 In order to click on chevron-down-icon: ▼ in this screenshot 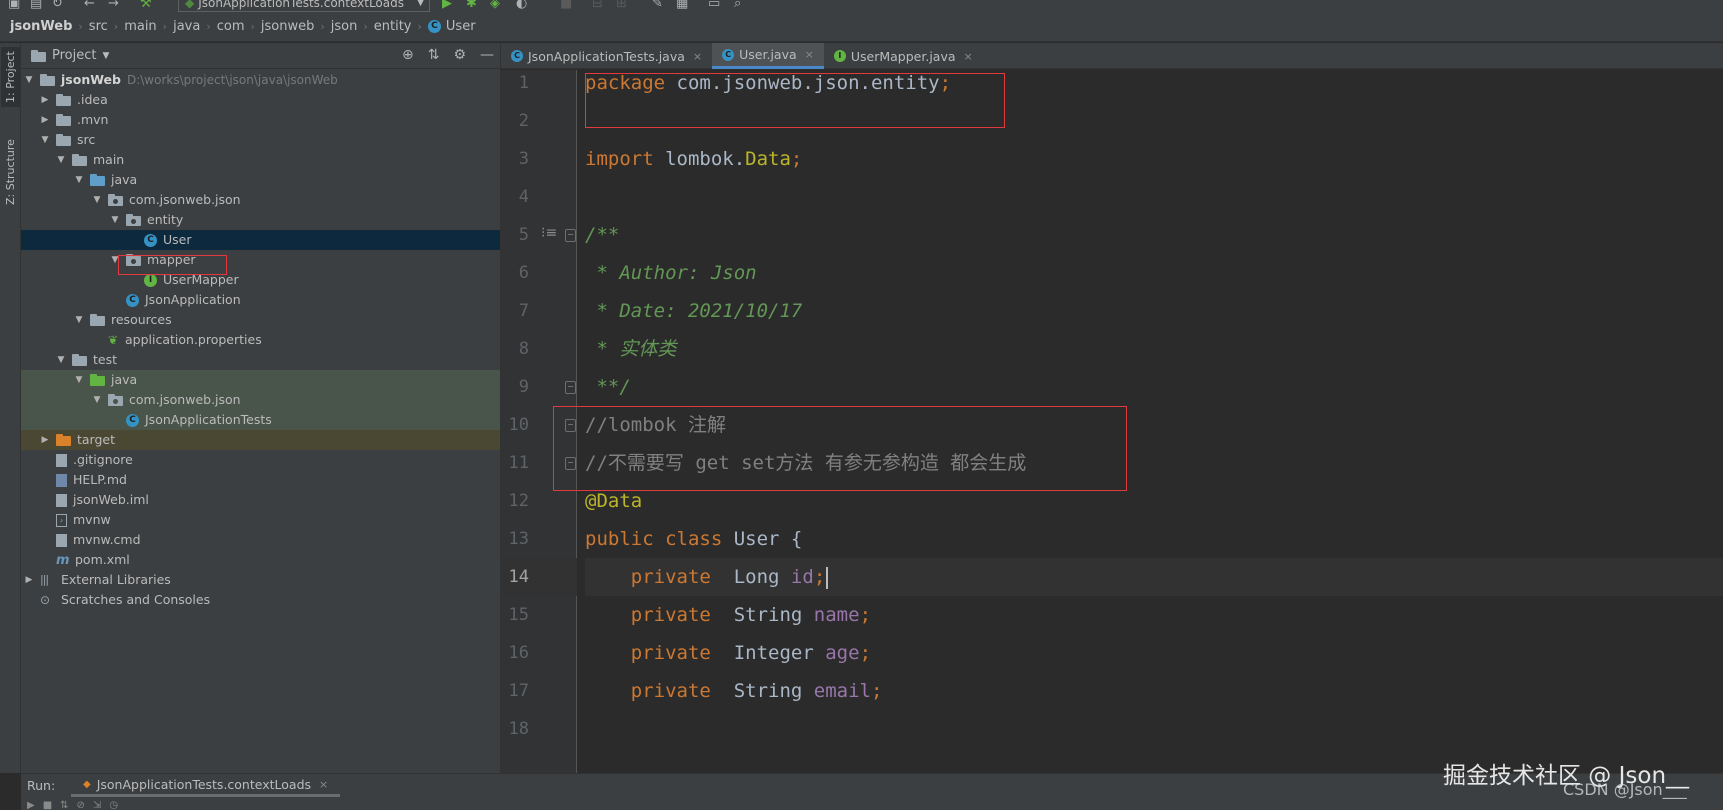, I will do `click(105, 56)`.